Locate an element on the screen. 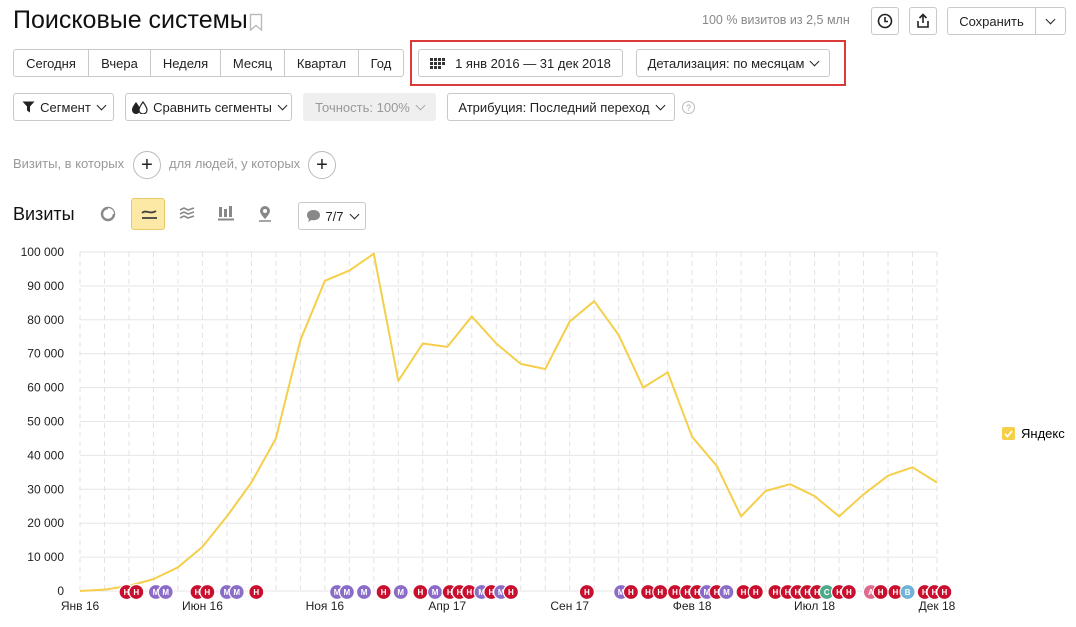 The image size is (1076, 627). notes-count: 7/7 is located at coordinates (334, 216).